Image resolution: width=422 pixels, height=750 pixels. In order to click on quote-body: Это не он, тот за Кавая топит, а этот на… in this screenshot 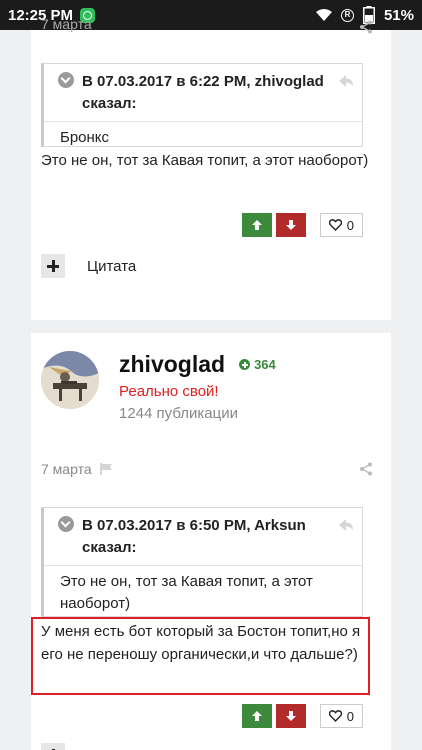, I will do `click(186, 592)`.